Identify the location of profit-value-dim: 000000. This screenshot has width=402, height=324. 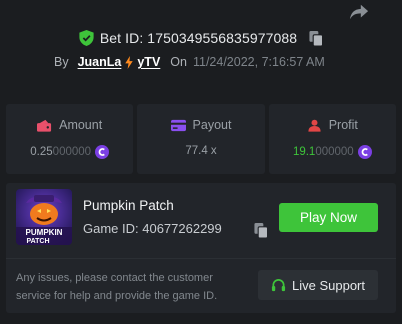
(334, 152).